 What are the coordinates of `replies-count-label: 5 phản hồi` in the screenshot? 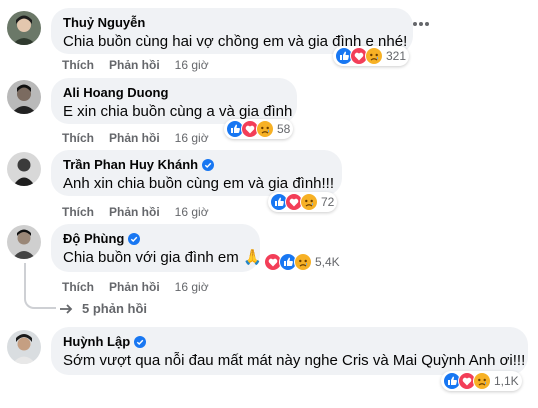 It's located at (114, 308).